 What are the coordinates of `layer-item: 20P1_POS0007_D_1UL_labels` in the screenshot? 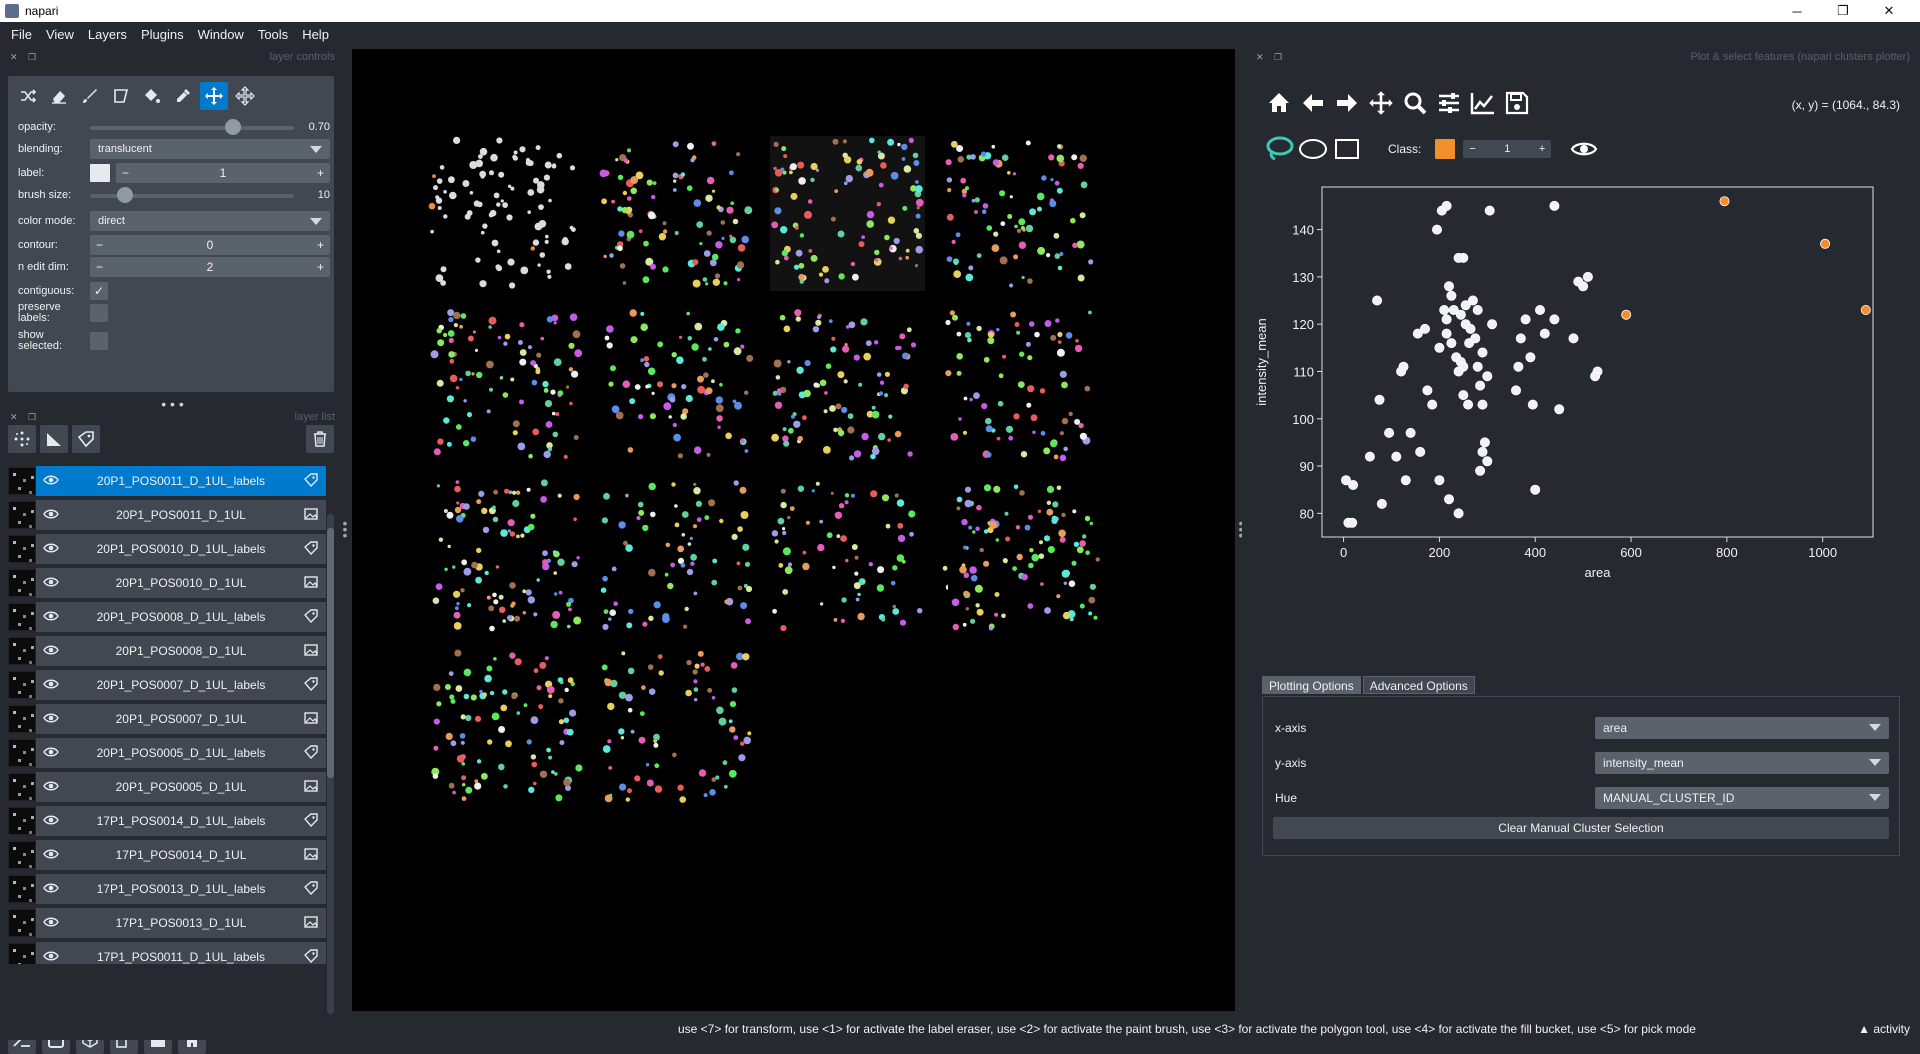 It's located at (167, 685).